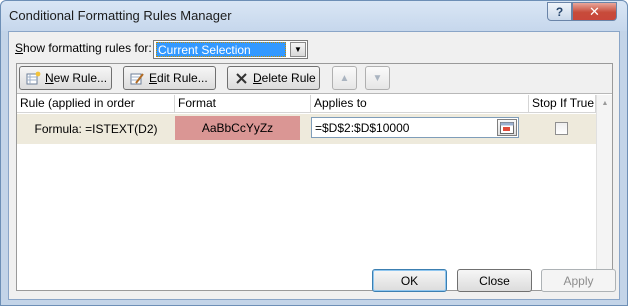  I want to click on title-bar: Conditional Formatting Rules Manager ? ✕, so click(314, 16).